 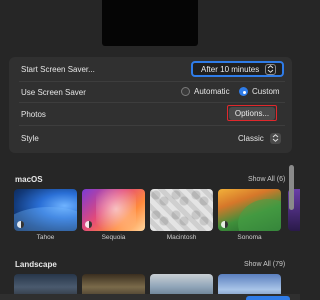 What do you see at coordinates (266, 91) in the screenshot?
I see `radio-custom-label: Custom` at bounding box center [266, 91].